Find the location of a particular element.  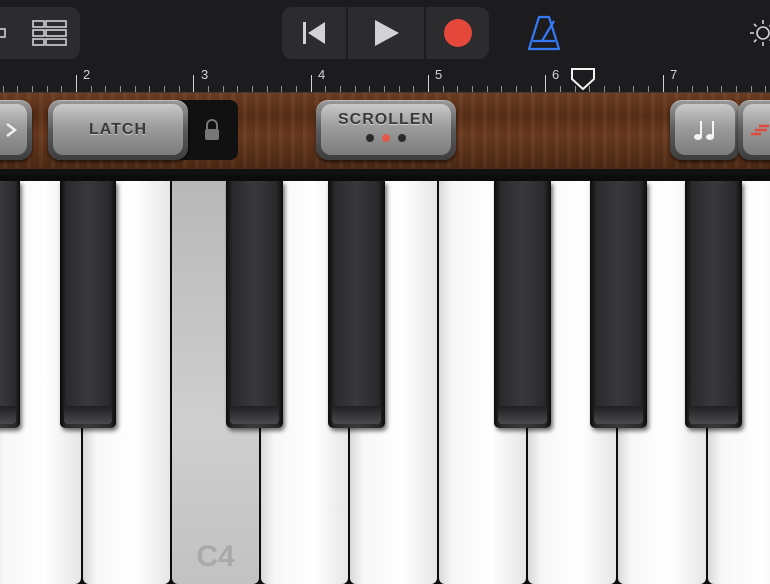

octave-down-button is located at coordinates (16, 130).